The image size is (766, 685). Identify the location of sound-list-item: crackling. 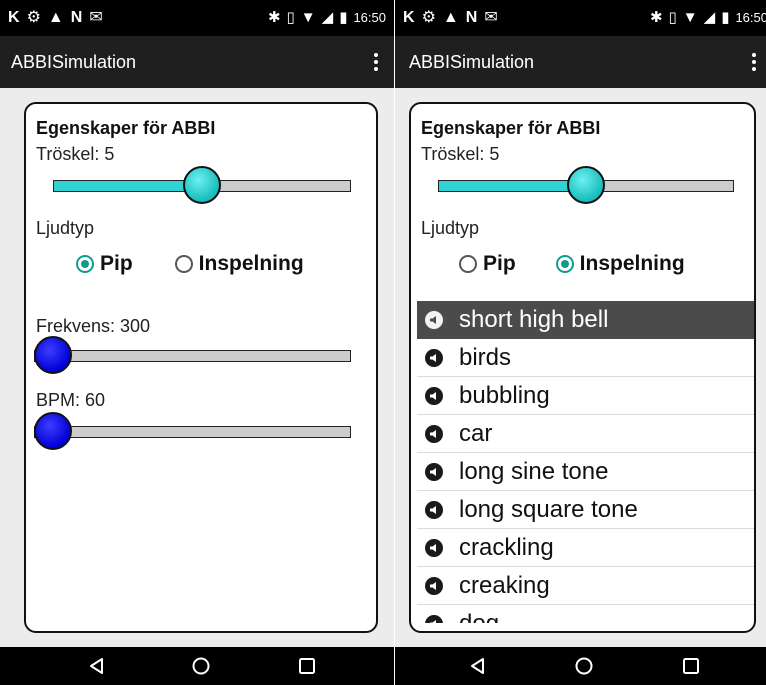
(585, 548).